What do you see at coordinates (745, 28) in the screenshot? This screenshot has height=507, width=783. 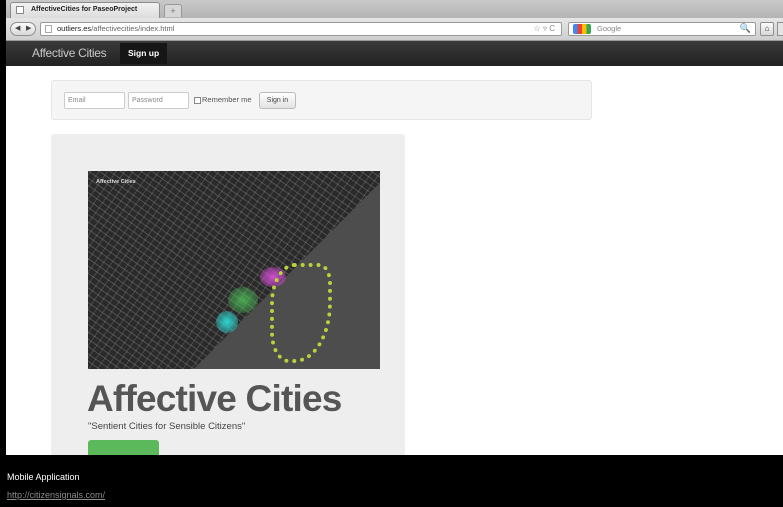 I see `search-icon: 🔍` at bounding box center [745, 28].